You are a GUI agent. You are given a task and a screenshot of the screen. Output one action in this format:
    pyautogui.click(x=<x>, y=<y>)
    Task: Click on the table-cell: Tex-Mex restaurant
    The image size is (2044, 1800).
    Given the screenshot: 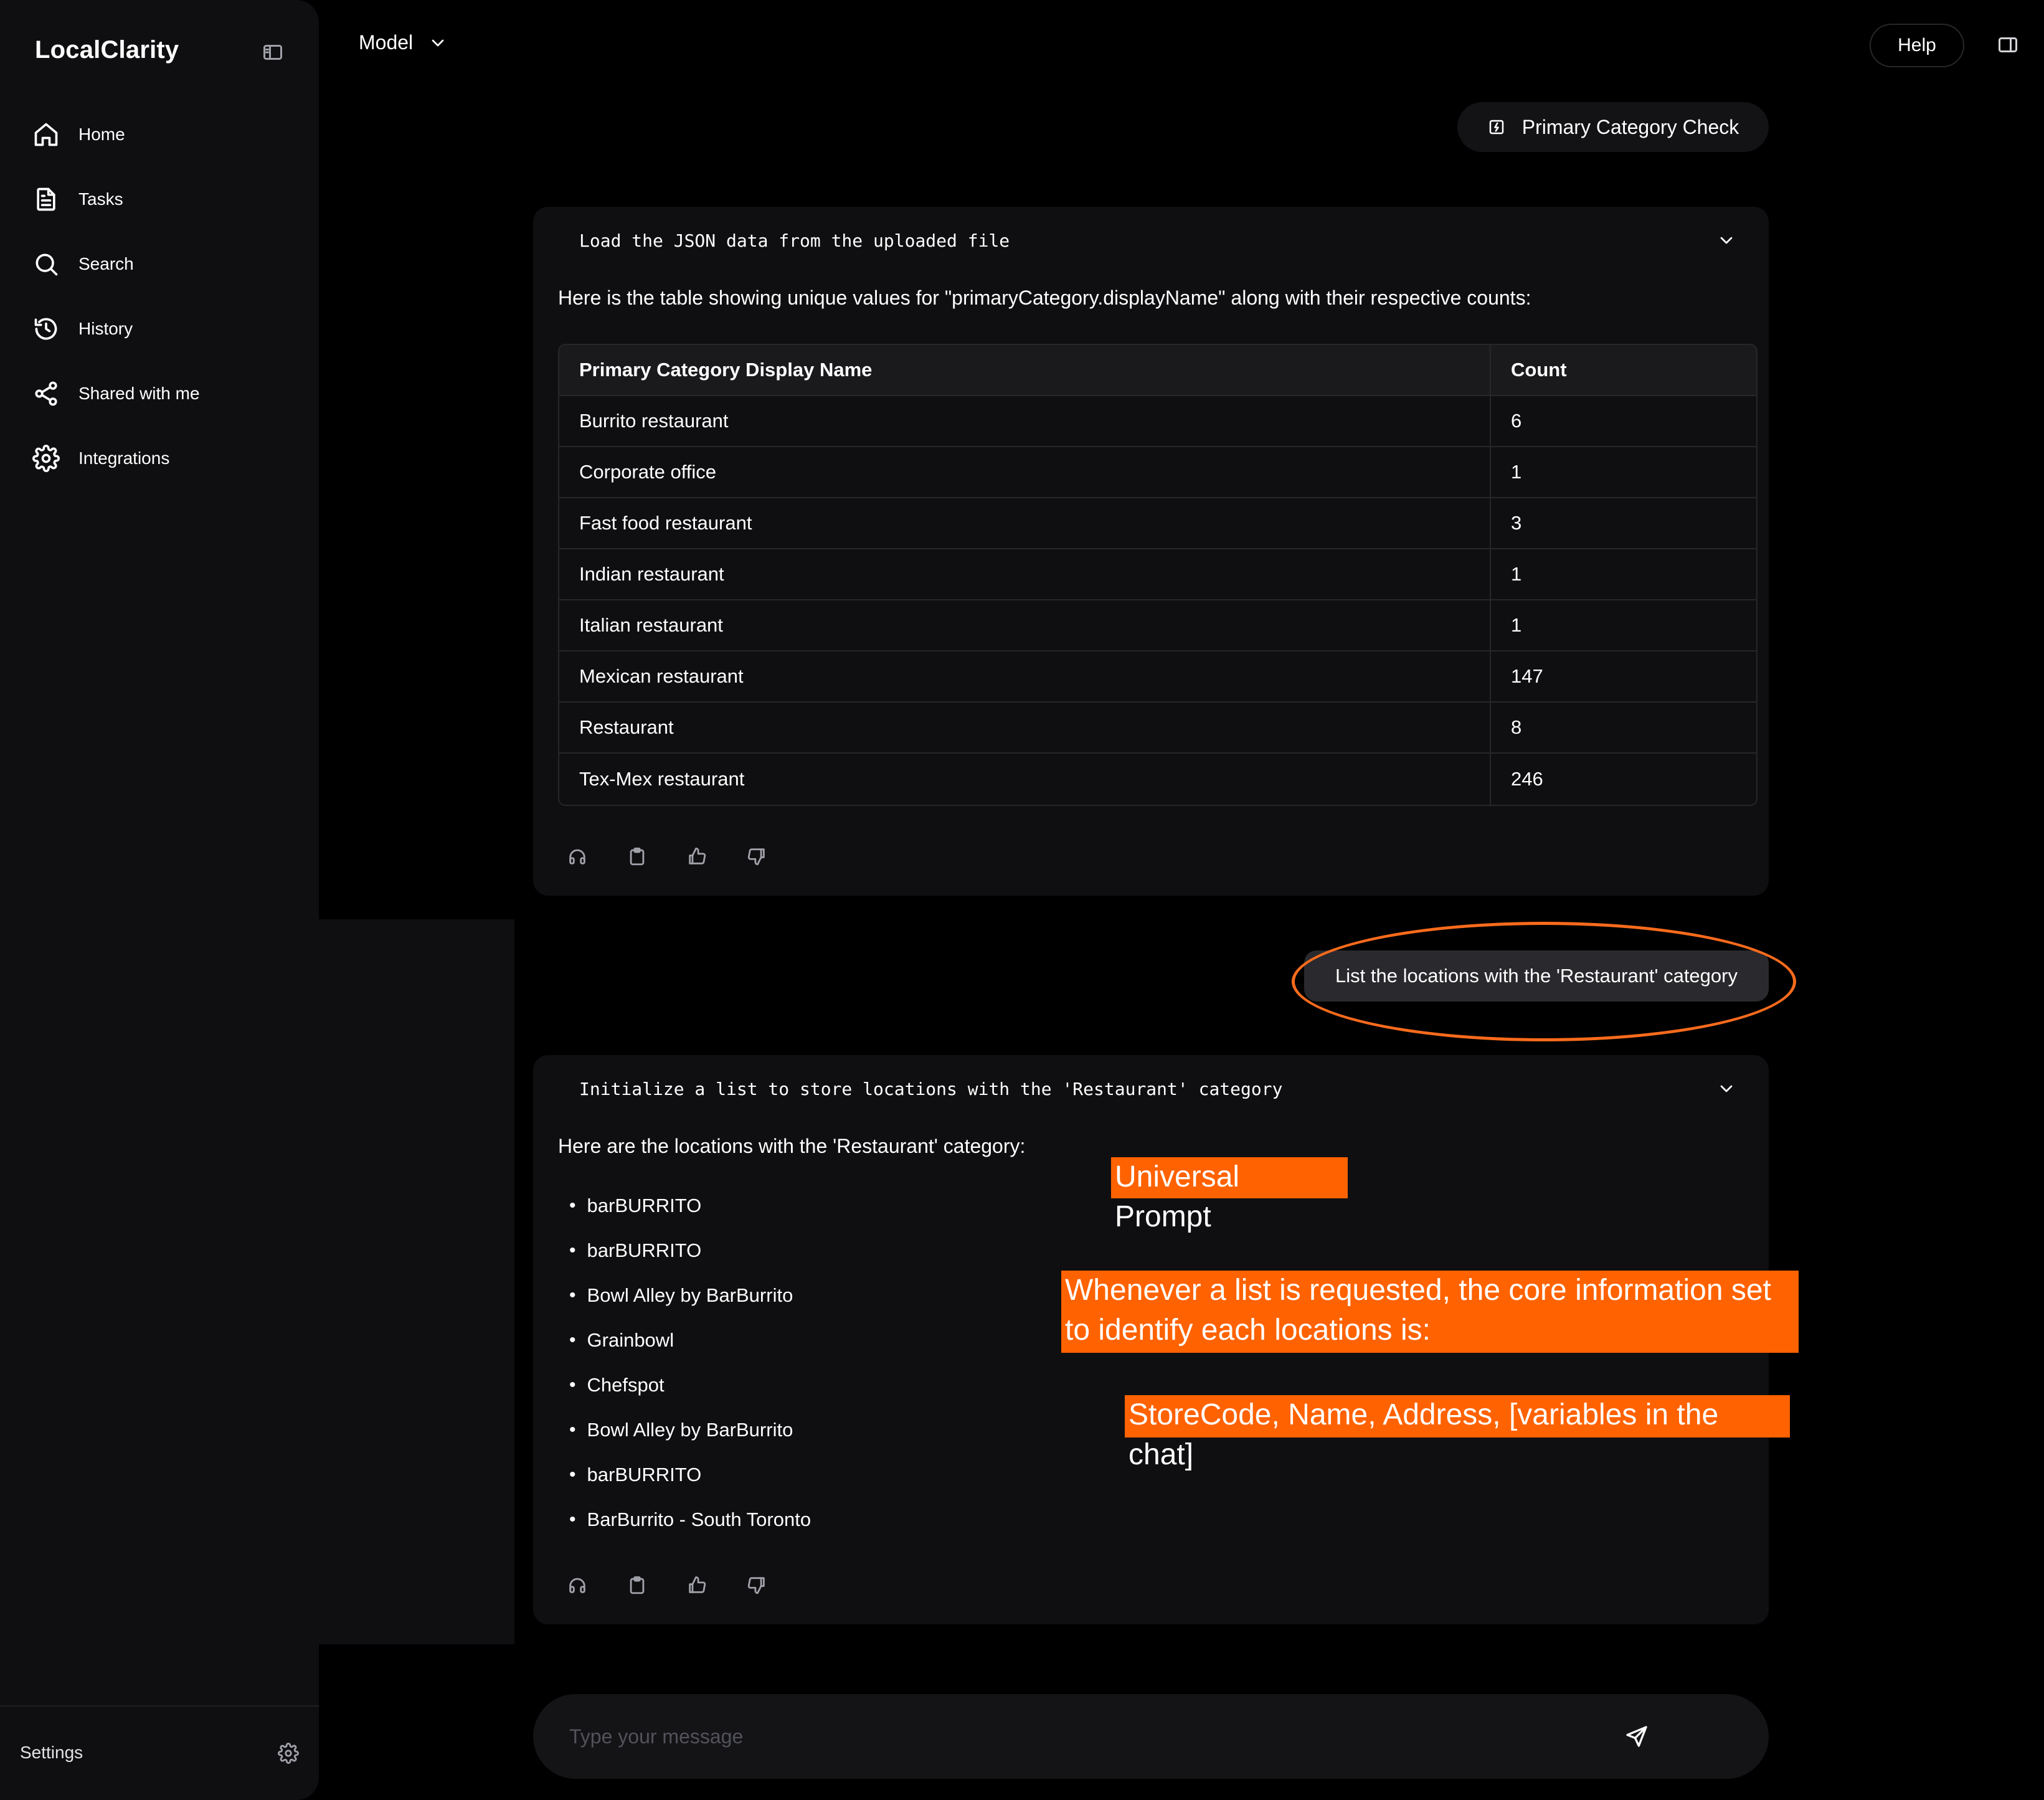 What is the action you would take?
    pyautogui.click(x=1025, y=779)
    